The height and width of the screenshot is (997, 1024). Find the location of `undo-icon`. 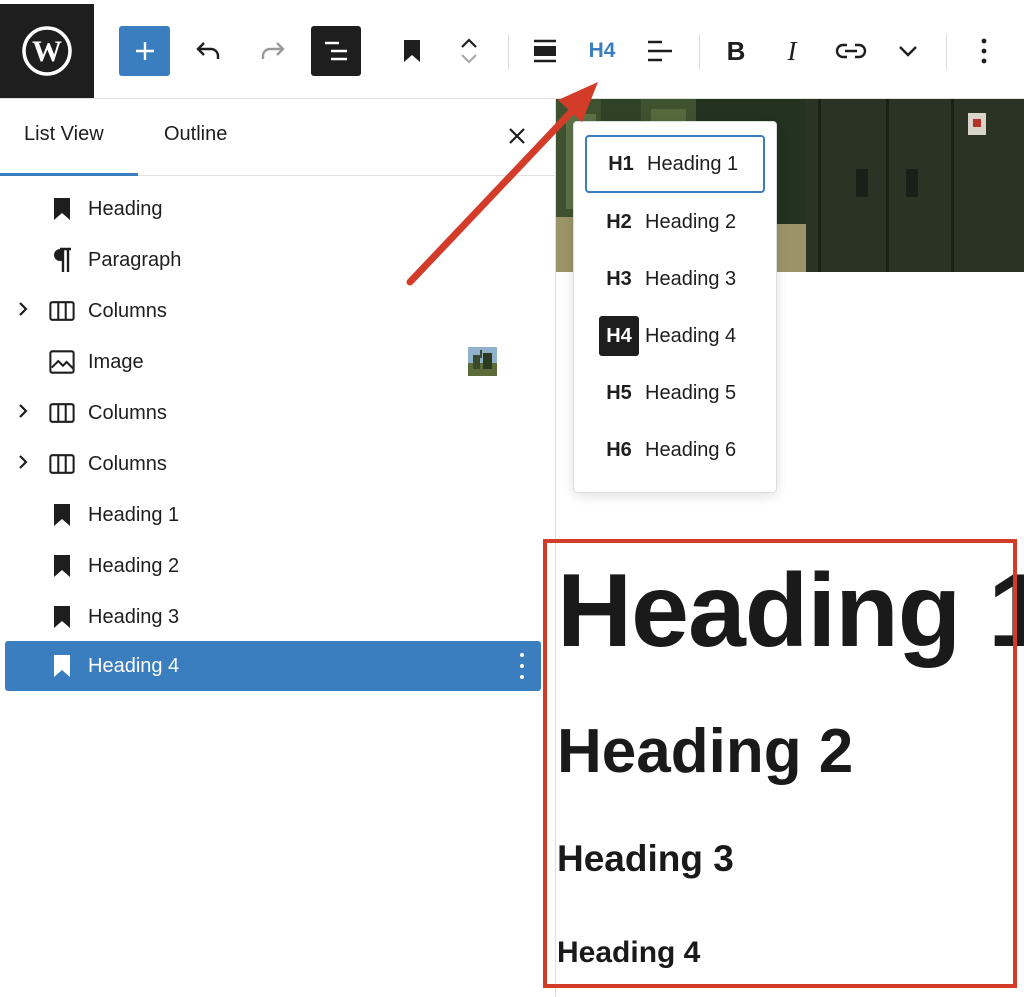

undo-icon is located at coordinates (208, 50).